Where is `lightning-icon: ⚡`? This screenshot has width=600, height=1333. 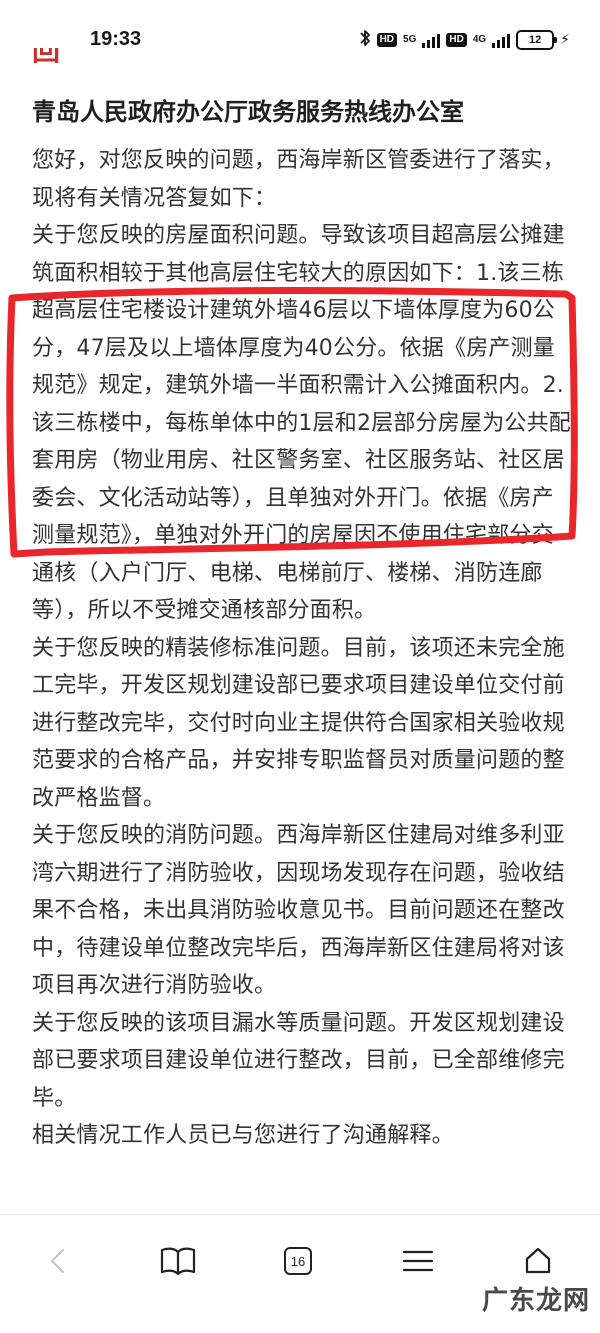
lightning-icon: ⚡ is located at coordinates (565, 40).